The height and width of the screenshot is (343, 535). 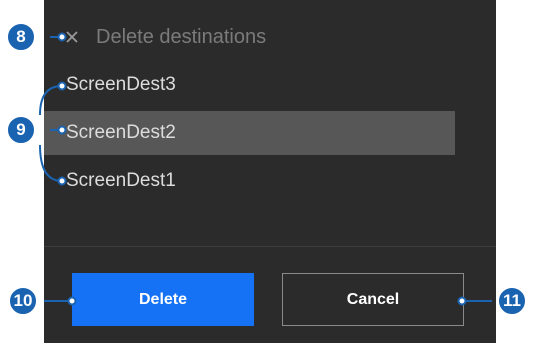 What do you see at coordinates (23, 301) in the screenshot?
I see `callout-10: 10` at bounding box center [23, 301].